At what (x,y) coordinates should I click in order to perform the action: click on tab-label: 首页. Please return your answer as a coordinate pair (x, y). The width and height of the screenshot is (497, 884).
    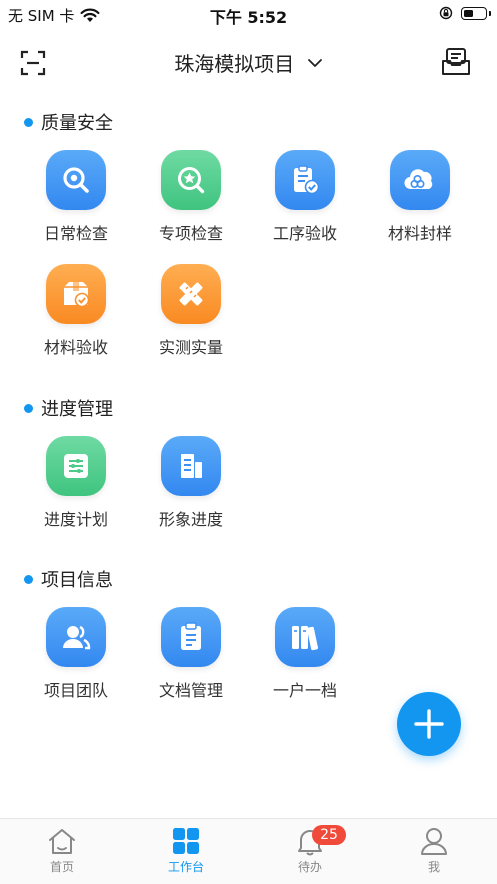
    Looking at the image, I should click on (61, 867).